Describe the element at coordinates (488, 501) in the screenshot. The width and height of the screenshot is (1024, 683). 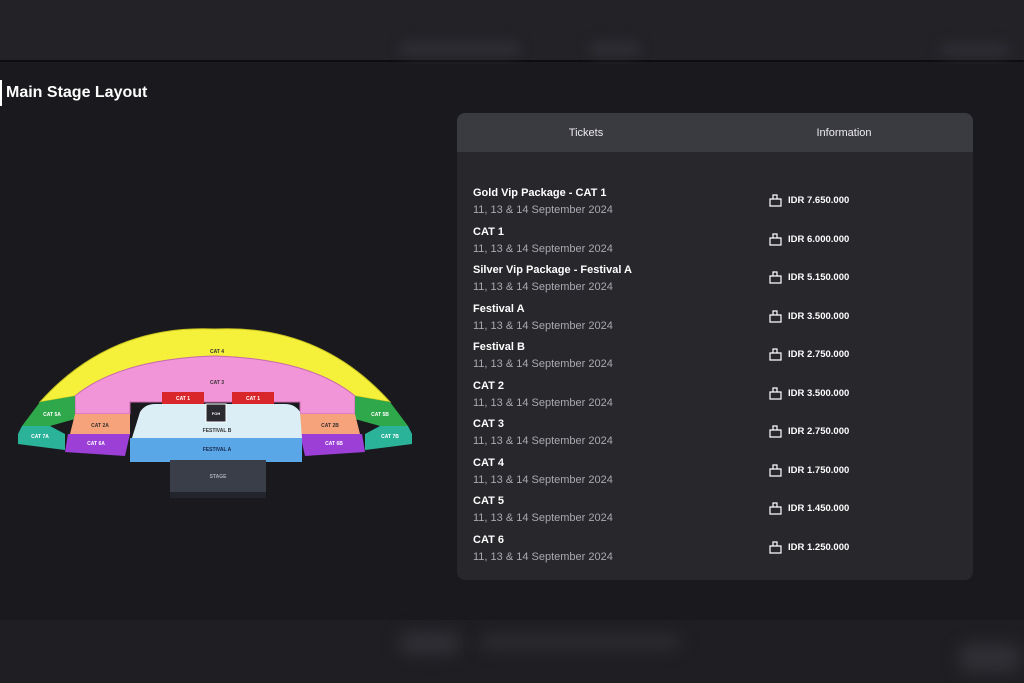
I see `ticket-name: CAT 5` at that location.